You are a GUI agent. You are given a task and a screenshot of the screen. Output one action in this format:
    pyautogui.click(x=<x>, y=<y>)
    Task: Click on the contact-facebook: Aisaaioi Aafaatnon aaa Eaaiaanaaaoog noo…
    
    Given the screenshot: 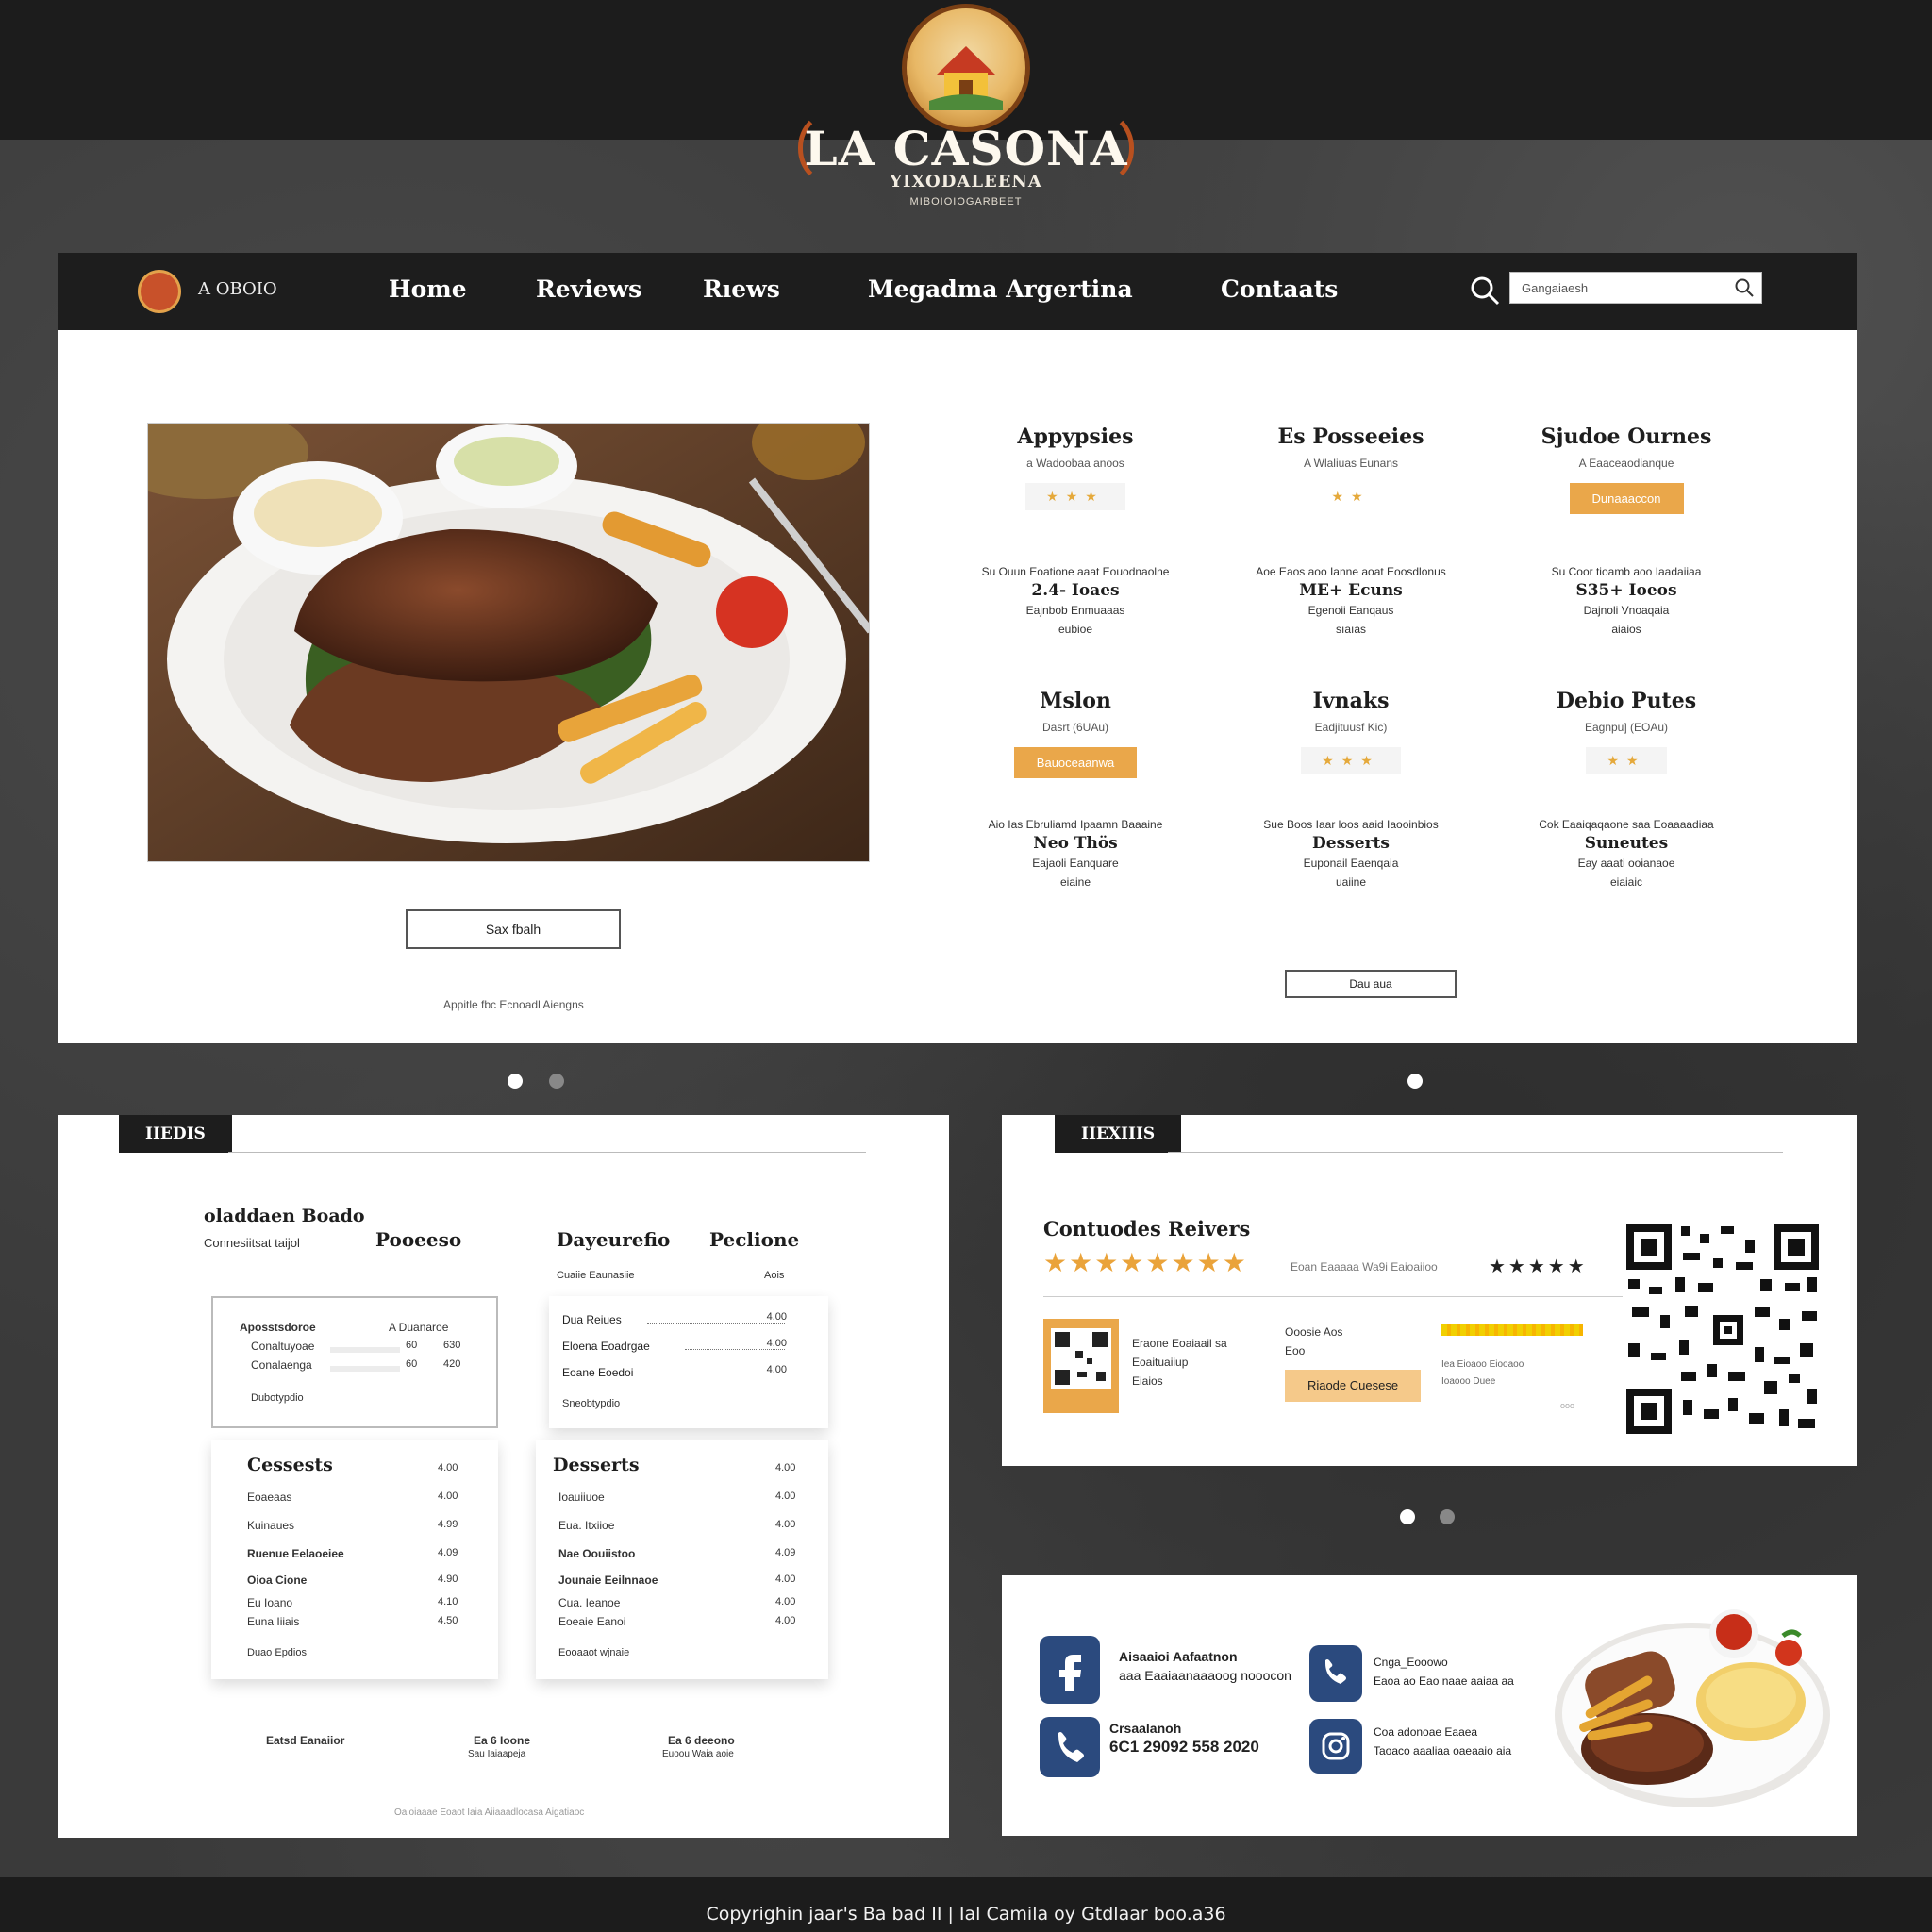 What is the action you would take?
    pyautogui.click(x=1205, y=1666)
    